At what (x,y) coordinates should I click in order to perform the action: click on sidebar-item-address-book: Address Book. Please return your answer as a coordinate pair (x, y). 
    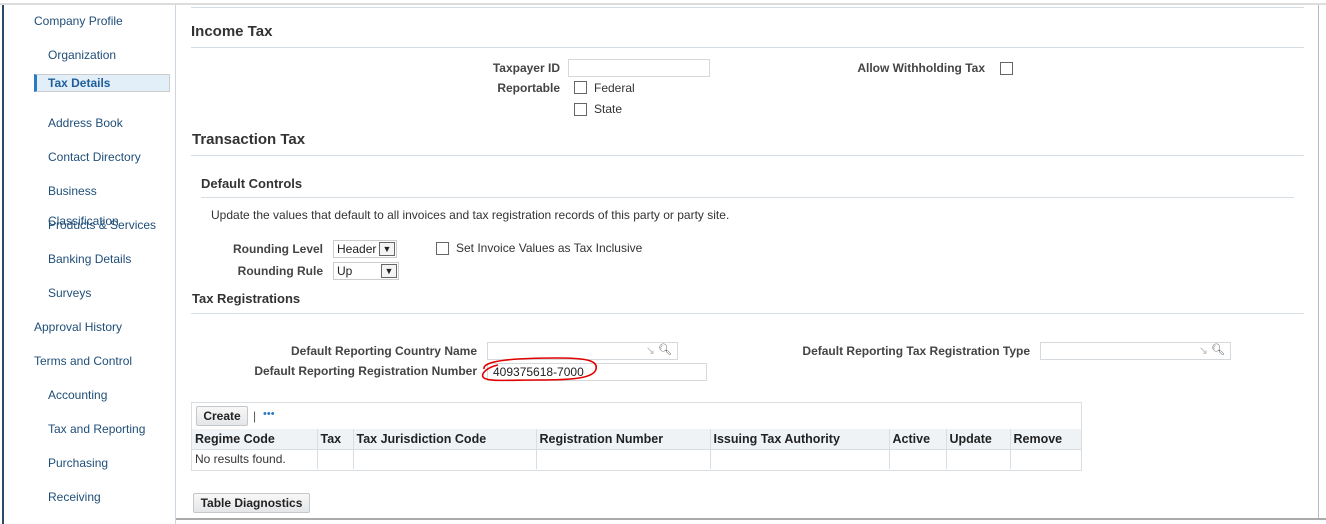
    Looking at the image, I should click on (102, 123).